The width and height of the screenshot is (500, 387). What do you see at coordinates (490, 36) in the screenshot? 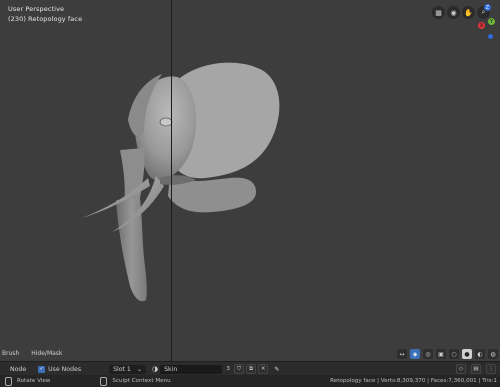
I see `neg-z-axis-icon` at bounding box center [490, 36].